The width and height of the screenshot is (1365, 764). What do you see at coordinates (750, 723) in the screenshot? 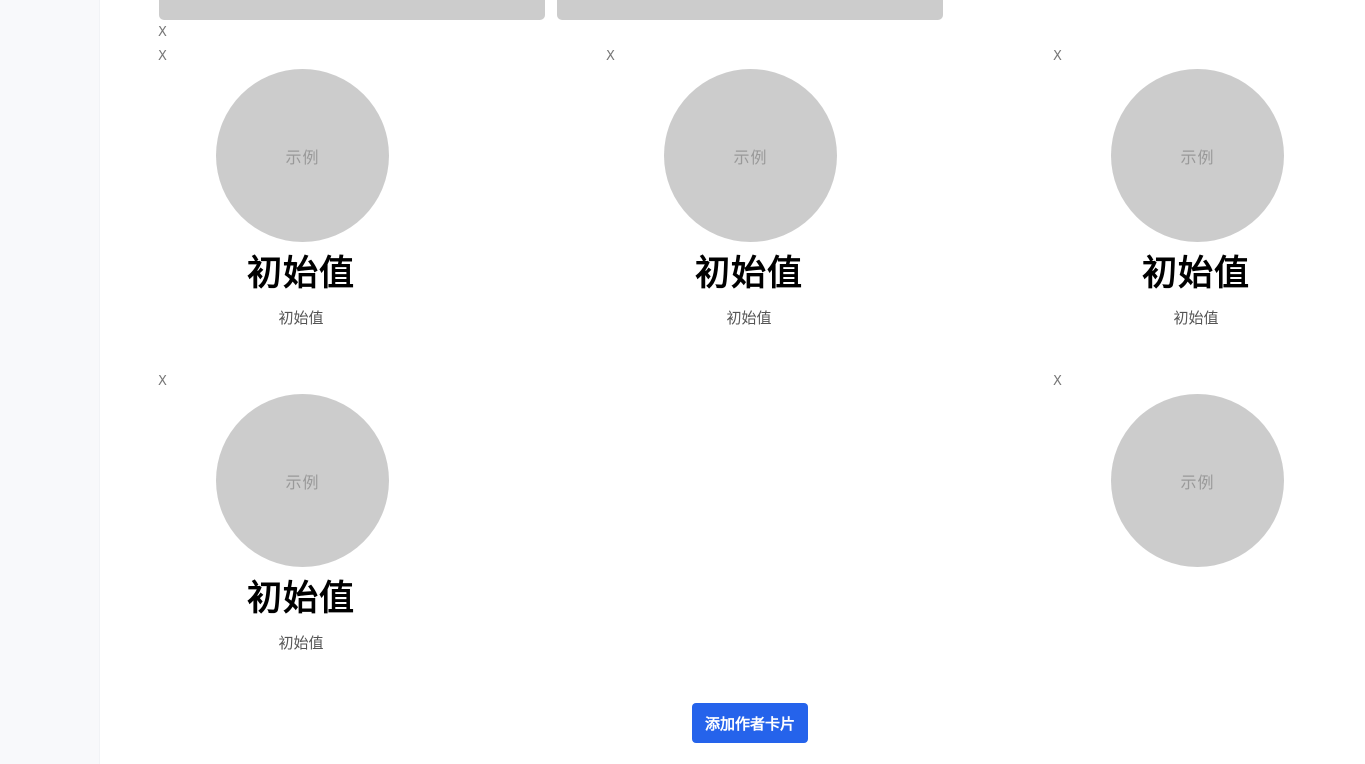
I see `add-author-card-button: 添加作者卡片` at bounding box center [750, 723].